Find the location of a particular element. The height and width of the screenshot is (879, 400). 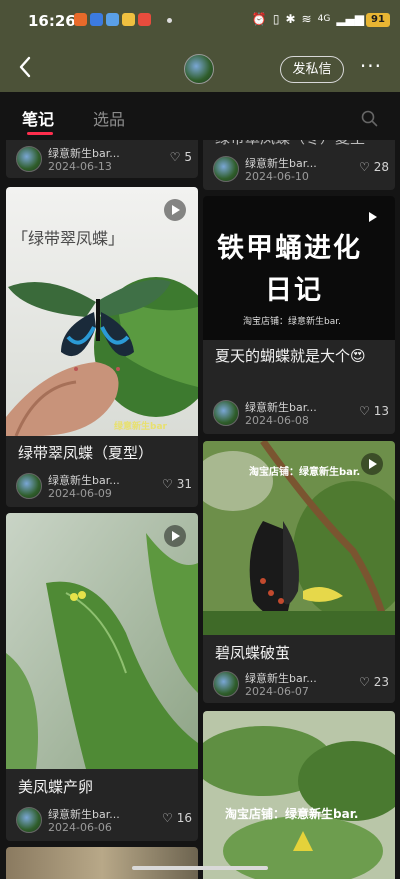

signal-label: 4G is located at coordinates (324, 19).